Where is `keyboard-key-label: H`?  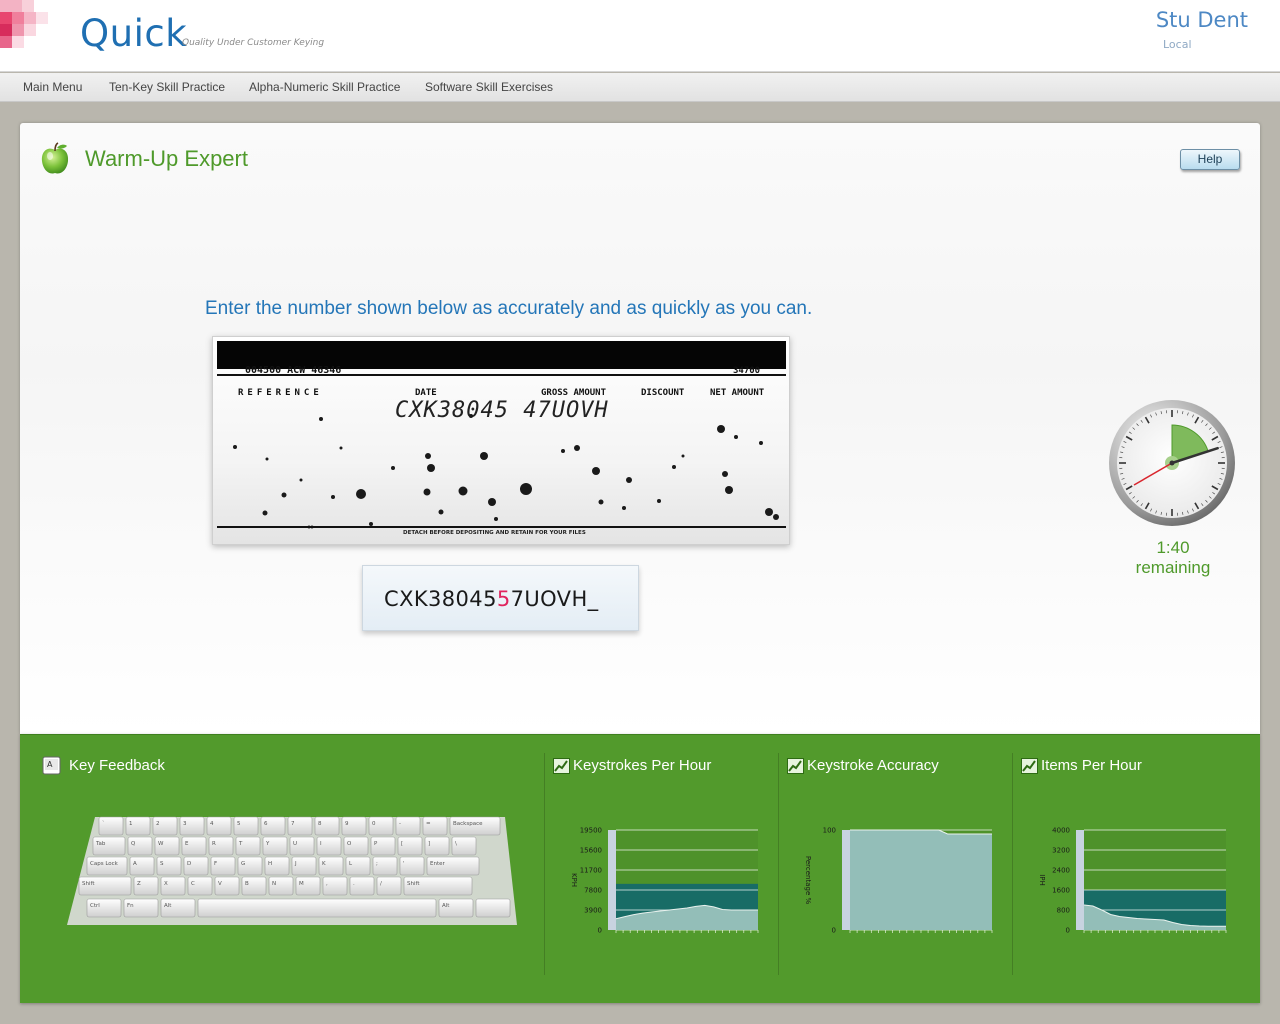 keyboard-key-label: H is located at coordinates (270, 864).